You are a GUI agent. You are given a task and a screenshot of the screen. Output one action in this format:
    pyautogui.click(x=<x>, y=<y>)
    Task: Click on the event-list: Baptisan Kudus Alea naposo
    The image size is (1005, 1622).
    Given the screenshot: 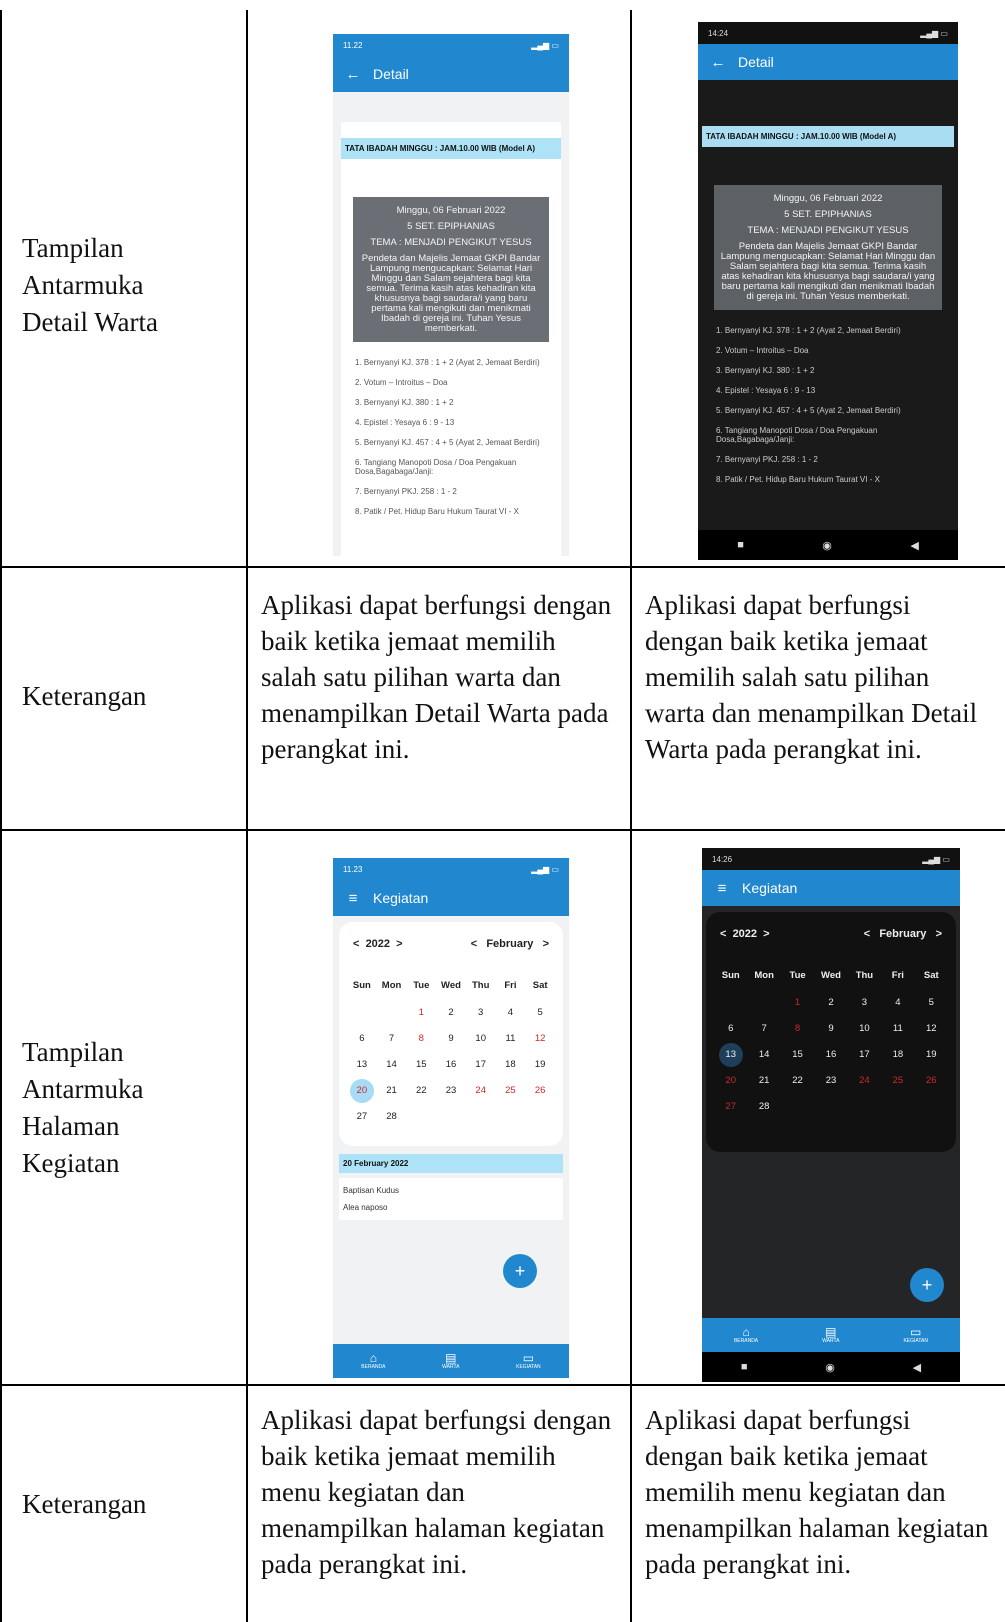 What is the action you would take?
    pyautogui.click(x=451, y=1199)
    